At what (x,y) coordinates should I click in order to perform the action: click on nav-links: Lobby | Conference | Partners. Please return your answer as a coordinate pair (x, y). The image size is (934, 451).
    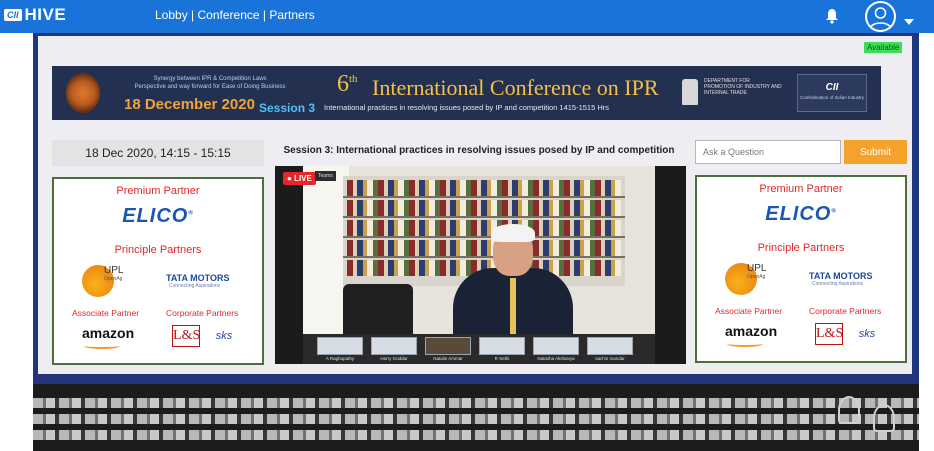
    Looking at the image, I should click on (235, 15).